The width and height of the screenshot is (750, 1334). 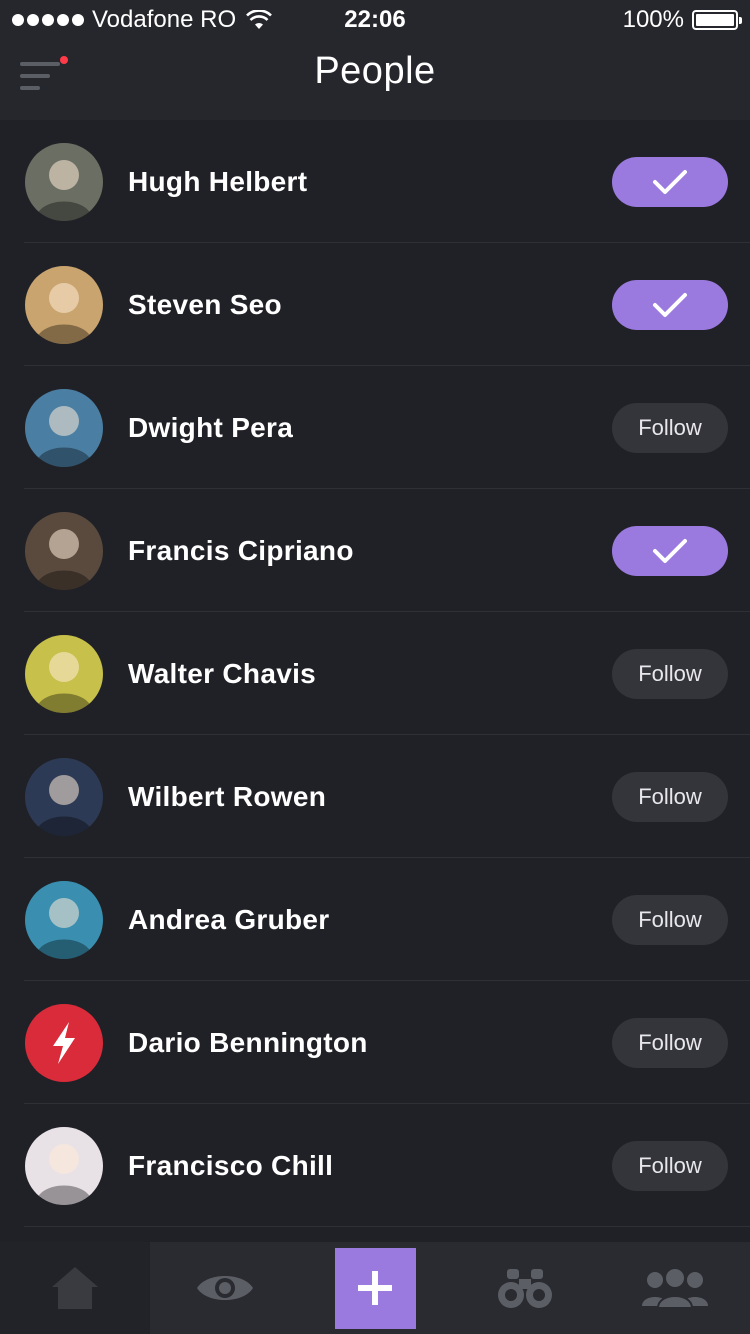 I want to click on list-item: Hugh Helbert, so click(x=375, y=181).